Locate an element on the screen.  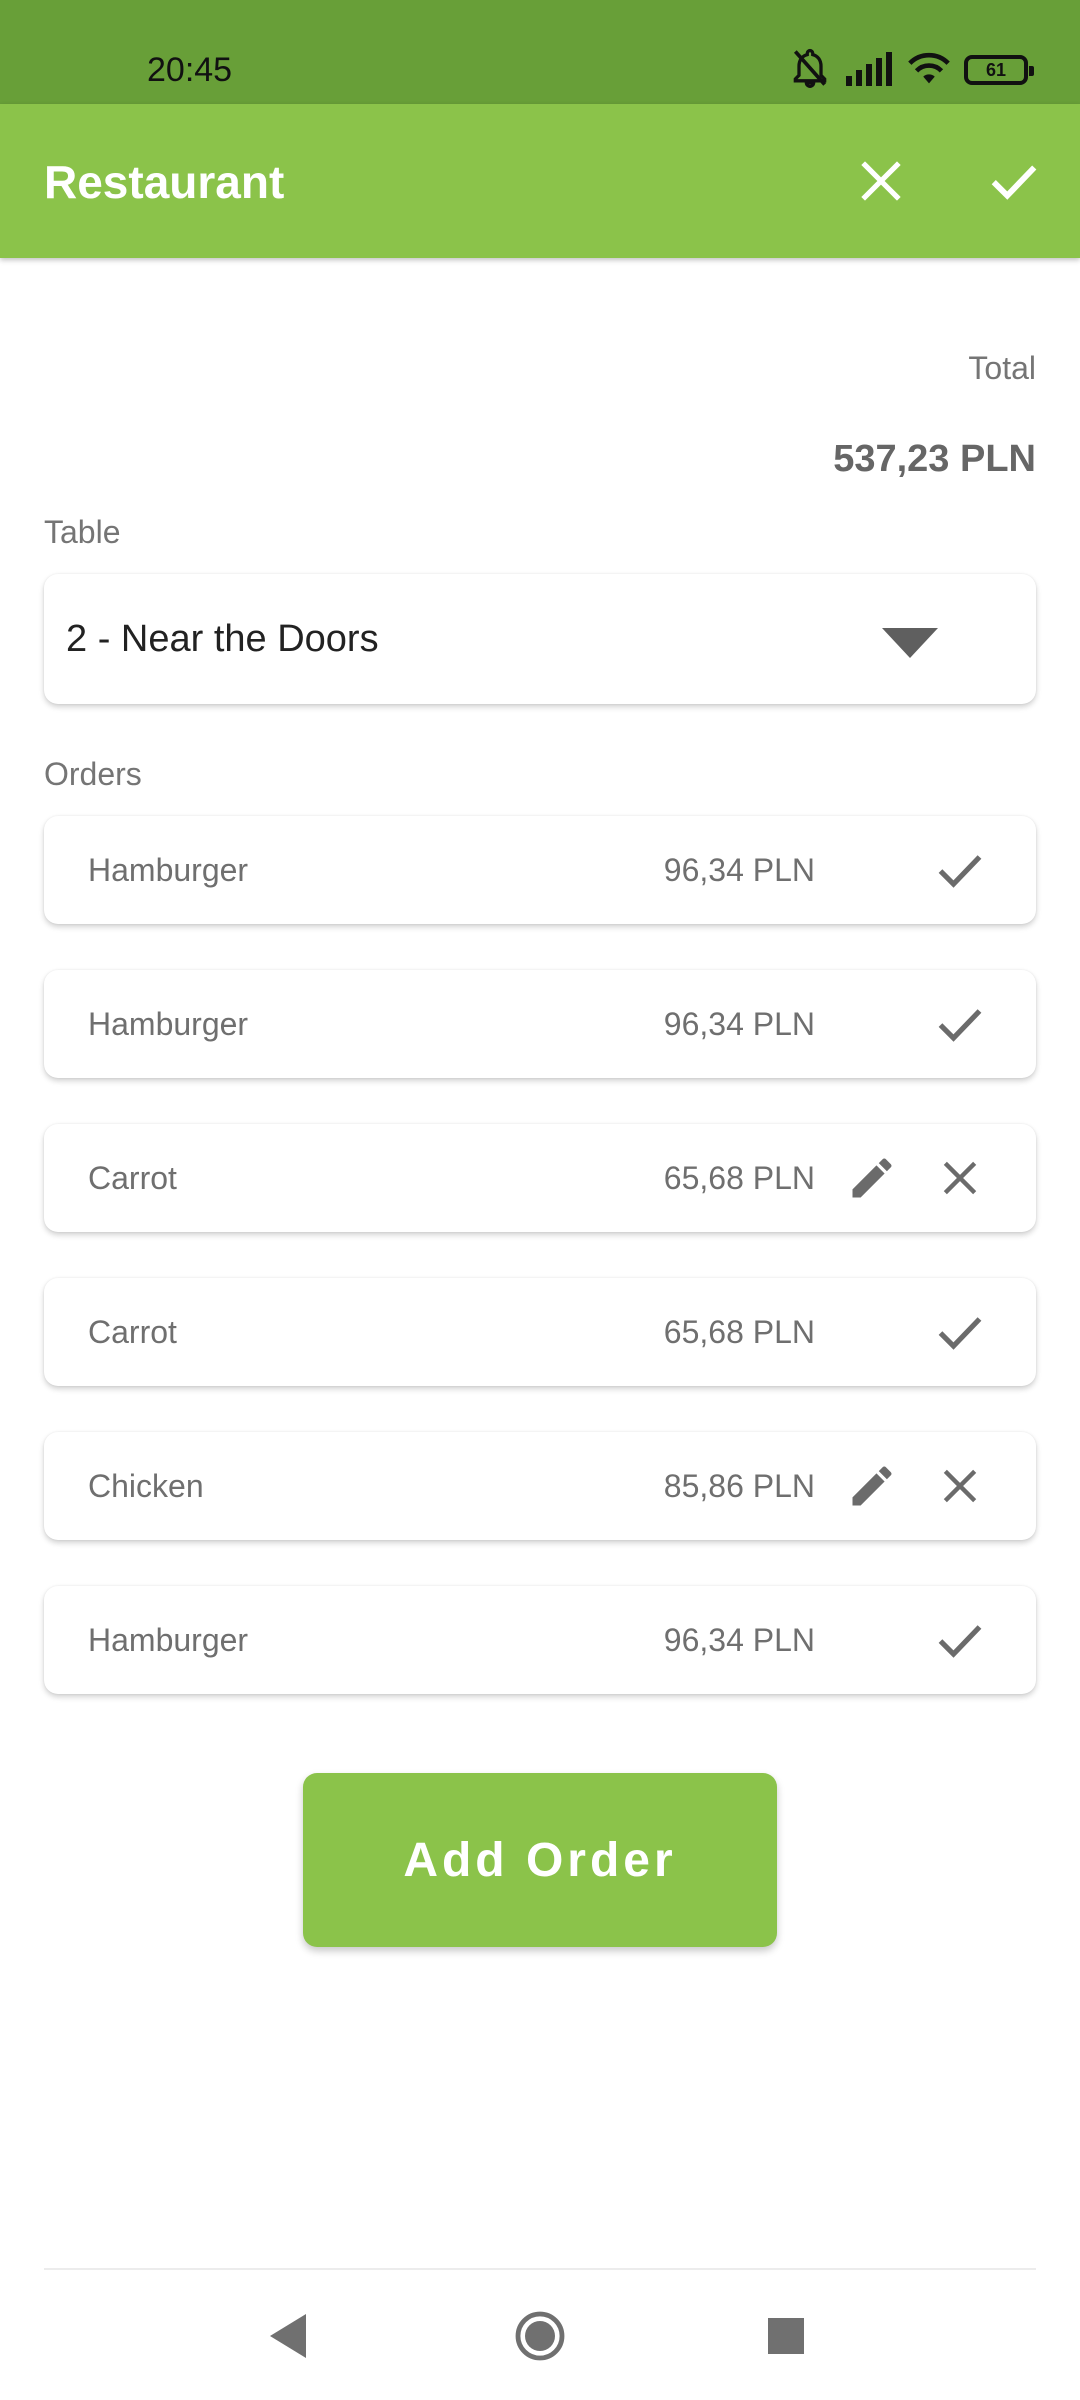
total-label: Total is located at coordinates (1002, 368).